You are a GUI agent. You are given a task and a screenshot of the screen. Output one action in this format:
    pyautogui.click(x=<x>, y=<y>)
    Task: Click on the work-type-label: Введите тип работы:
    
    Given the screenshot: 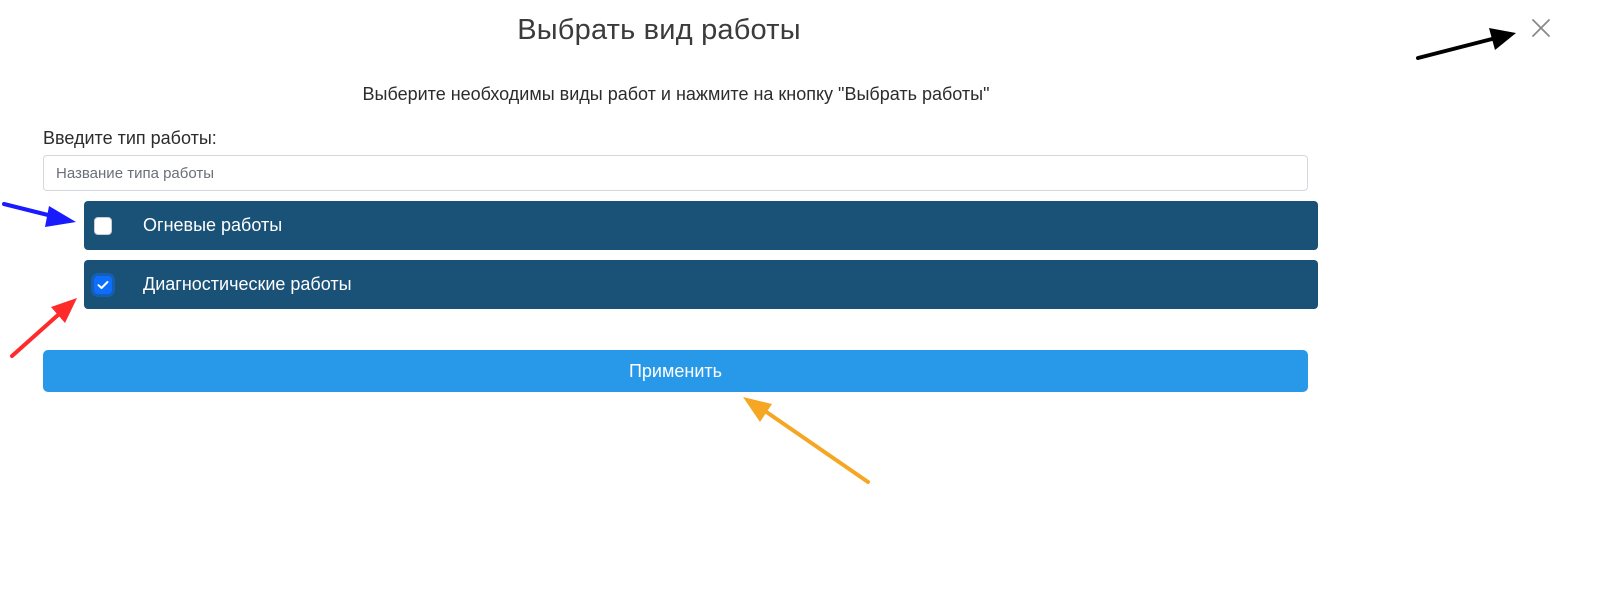 What is the action you would take?
    pyautogui.click(x=130, y=138)
    